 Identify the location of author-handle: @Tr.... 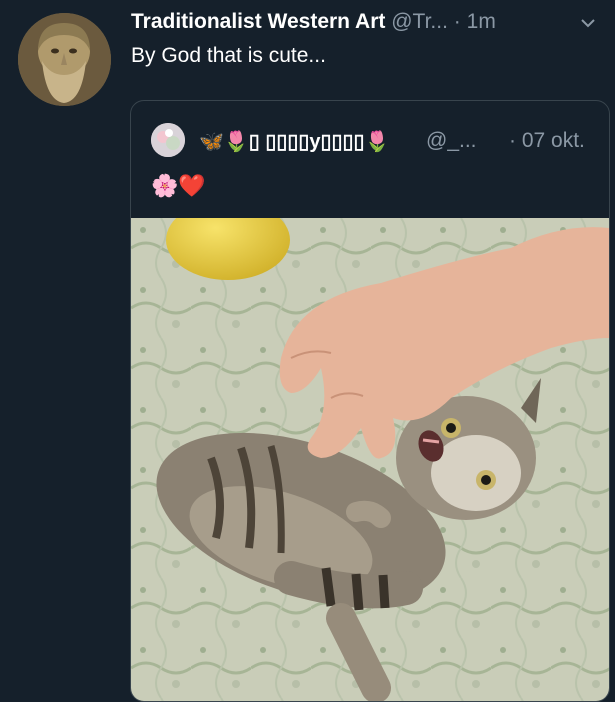
(419, 21).